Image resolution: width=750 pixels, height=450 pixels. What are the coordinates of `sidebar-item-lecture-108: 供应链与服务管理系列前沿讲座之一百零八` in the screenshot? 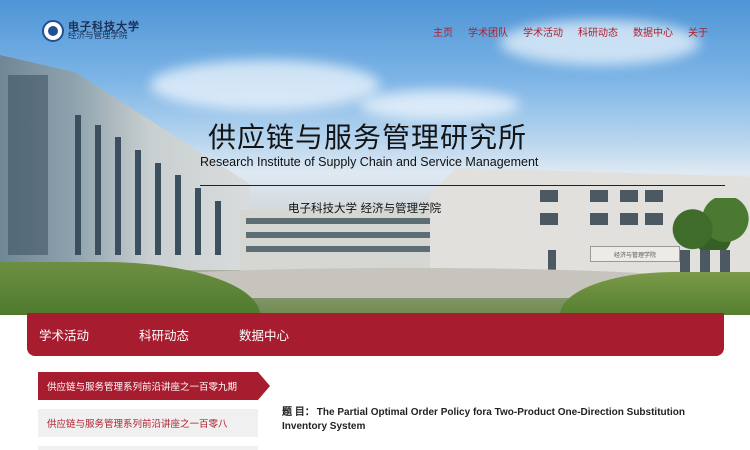 It's located at (148, 423).